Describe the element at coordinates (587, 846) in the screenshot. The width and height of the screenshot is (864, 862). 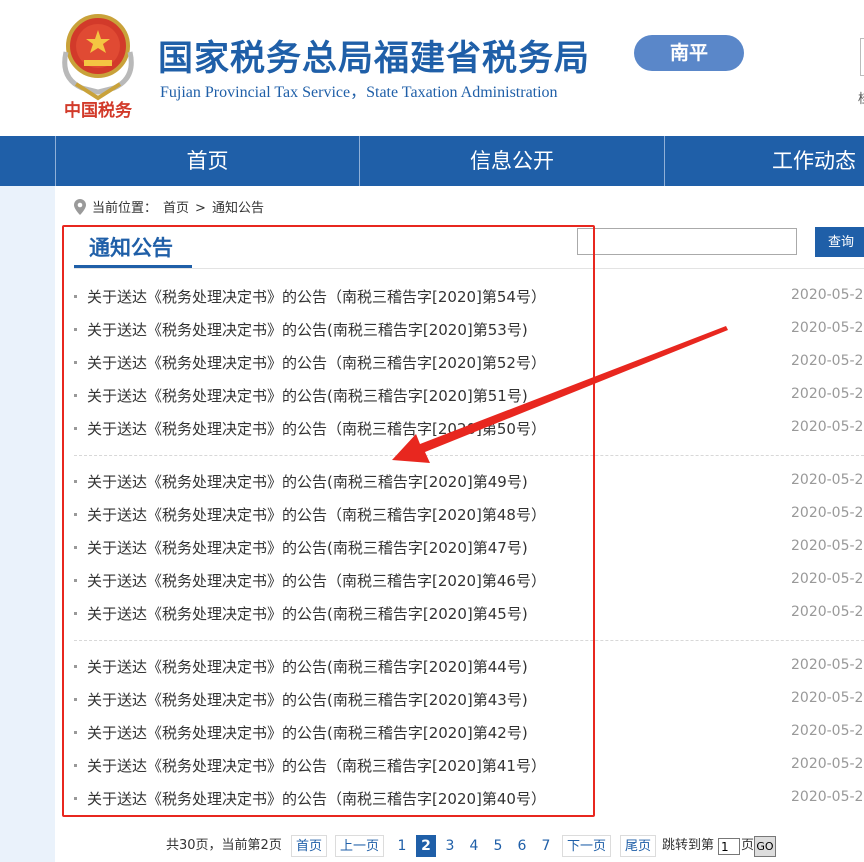
I see `pagination-next-button: 下一页` at that location.